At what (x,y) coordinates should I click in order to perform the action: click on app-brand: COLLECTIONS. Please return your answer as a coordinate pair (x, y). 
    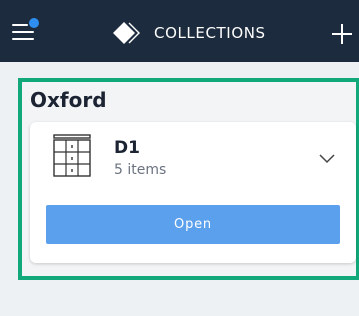
    Looking at the image, I should click on (189, 33).